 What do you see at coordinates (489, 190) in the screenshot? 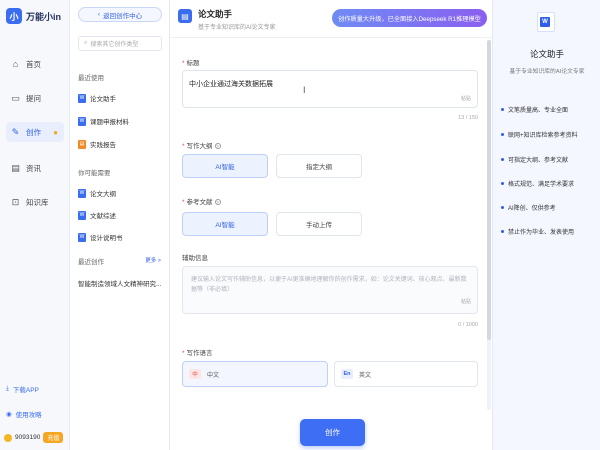
I see `scroll-thumb` at bounding box center [489, 190].